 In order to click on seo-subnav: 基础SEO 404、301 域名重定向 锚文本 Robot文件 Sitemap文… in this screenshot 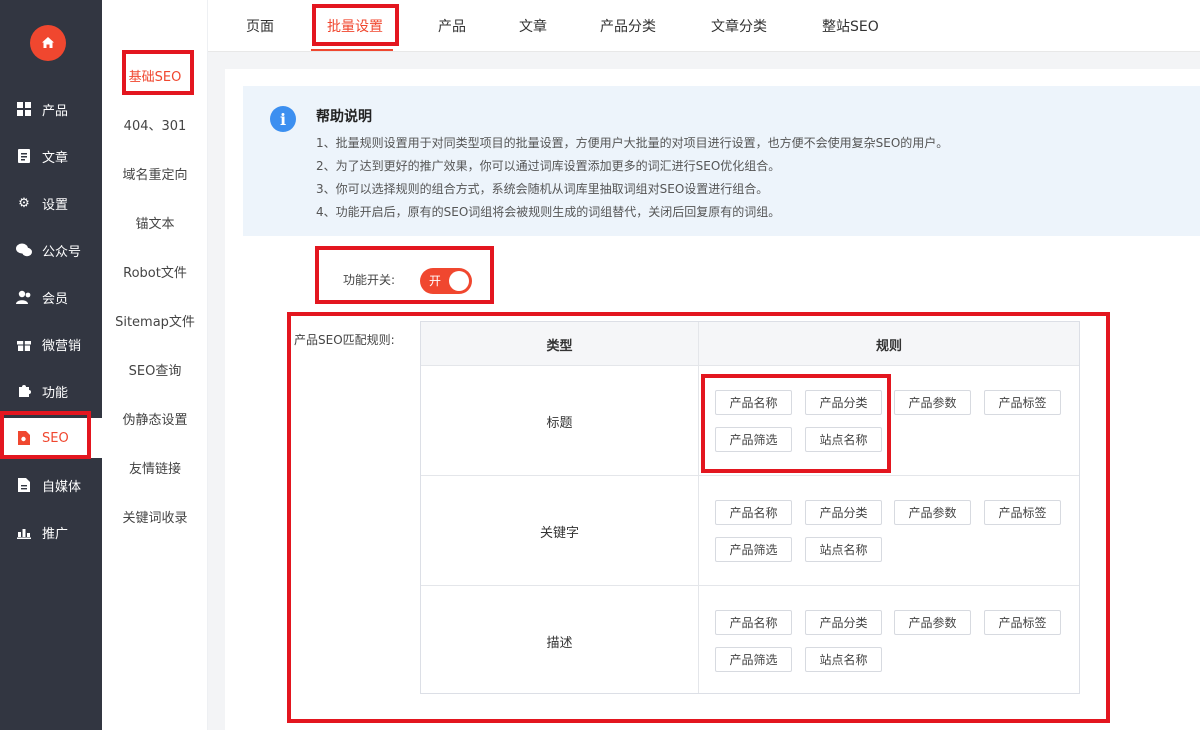, I will do `click(155, 365)`.